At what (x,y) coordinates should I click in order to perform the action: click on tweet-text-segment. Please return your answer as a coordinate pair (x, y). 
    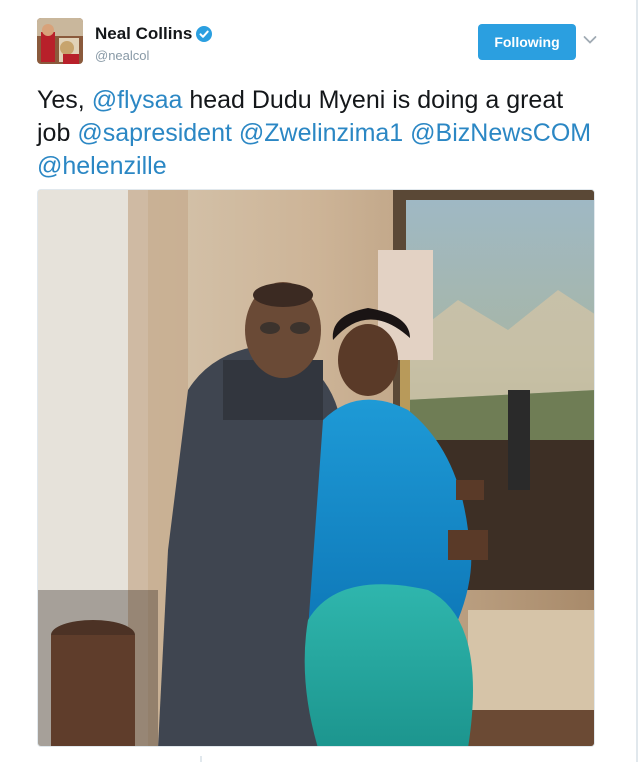
    Looking at the image, I should click on (235, 133).